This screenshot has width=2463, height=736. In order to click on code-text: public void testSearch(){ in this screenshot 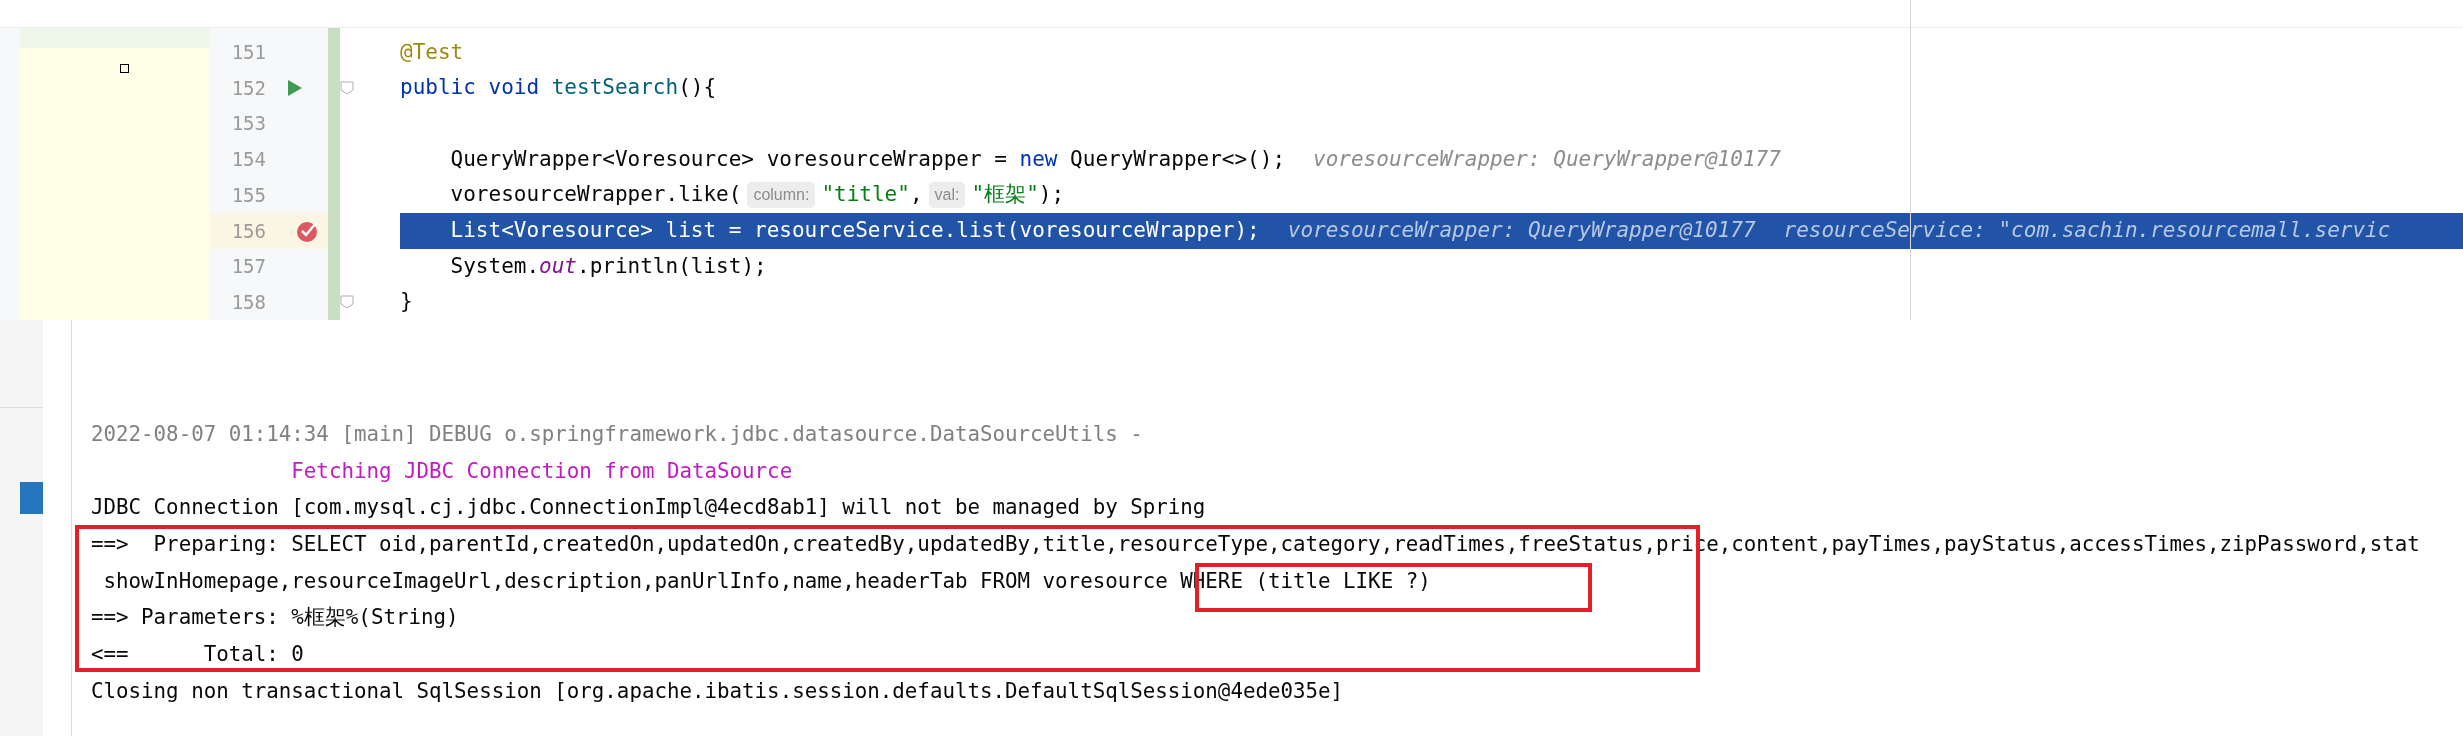, I will do `click(558, 88)`.